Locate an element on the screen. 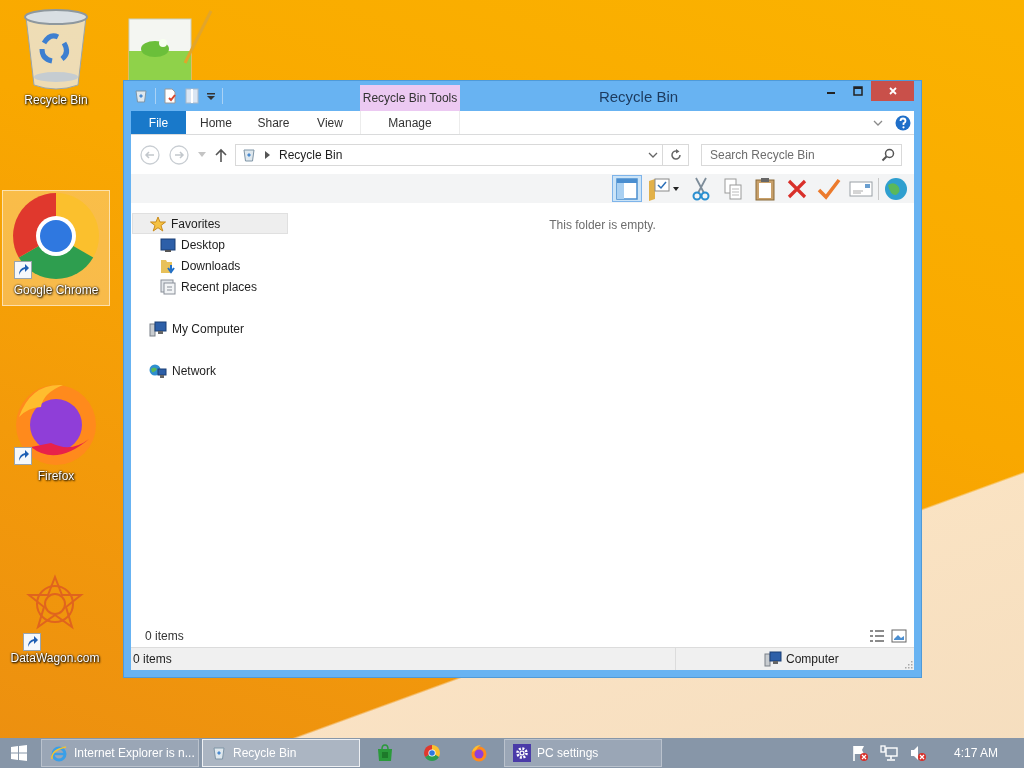  nav-item: Network is located at coordinates (211, 370).